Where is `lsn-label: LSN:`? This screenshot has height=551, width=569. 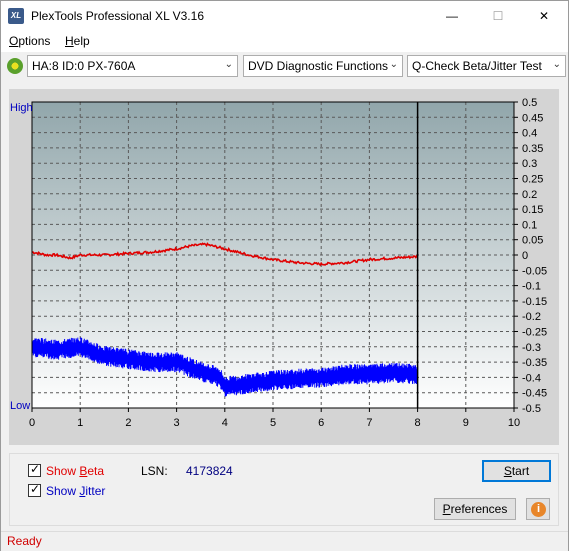
lsn-label: LSN: is located at coordinates (154, 471).